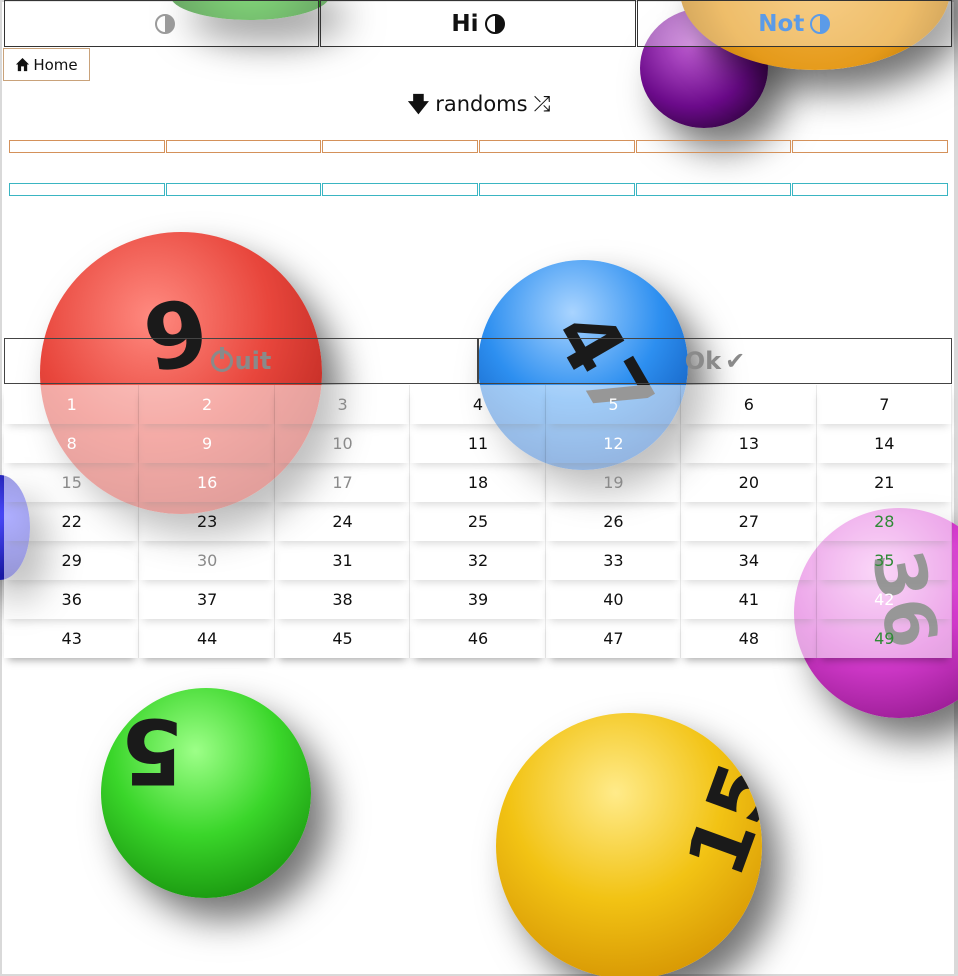 Image resolution: width=958 pixels, height=976 pixels. Describe the element at coordinates (207, 599) in the screenshot. I see `number-cell: 37` at that location.